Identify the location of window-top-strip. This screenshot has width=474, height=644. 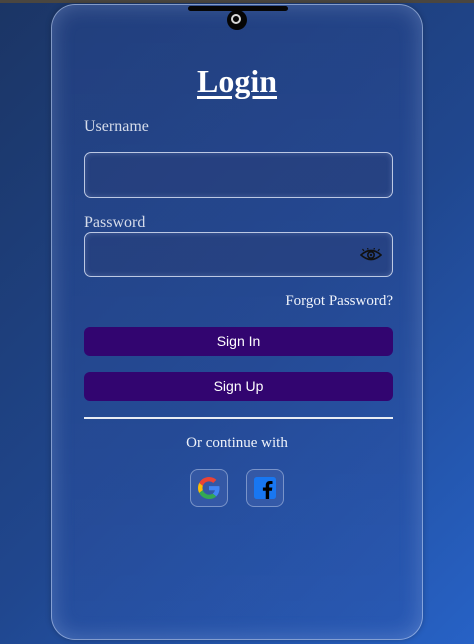
(237, 1).